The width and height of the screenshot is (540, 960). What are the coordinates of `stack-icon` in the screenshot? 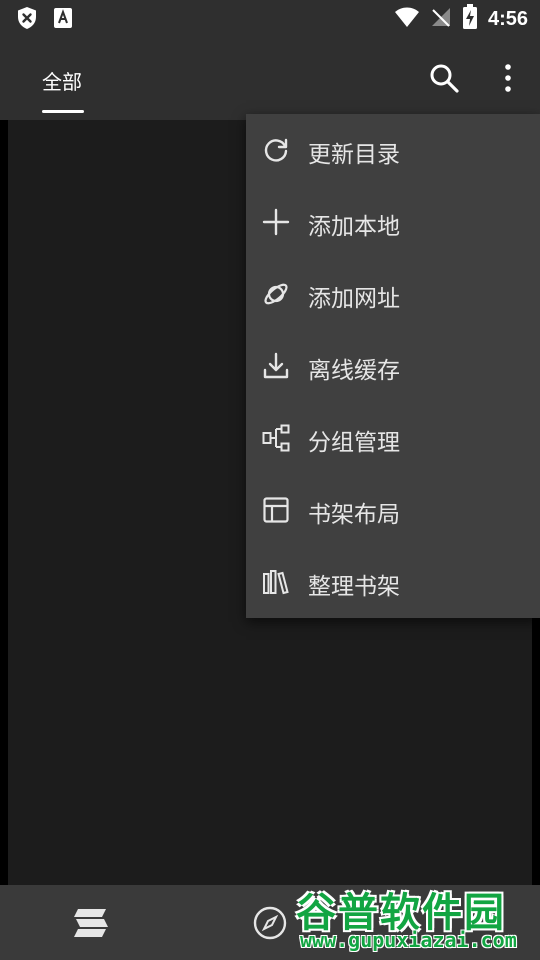 It's located at (90, 927).